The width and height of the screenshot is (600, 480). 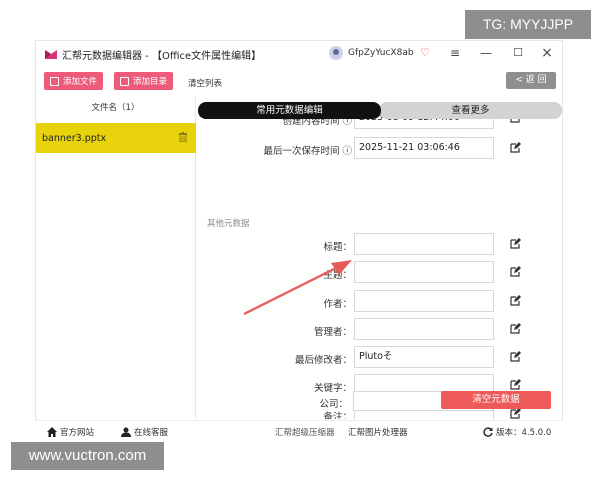 I want to click on clear-metadata-button: 清空元数据, so click(x=496, y=400).